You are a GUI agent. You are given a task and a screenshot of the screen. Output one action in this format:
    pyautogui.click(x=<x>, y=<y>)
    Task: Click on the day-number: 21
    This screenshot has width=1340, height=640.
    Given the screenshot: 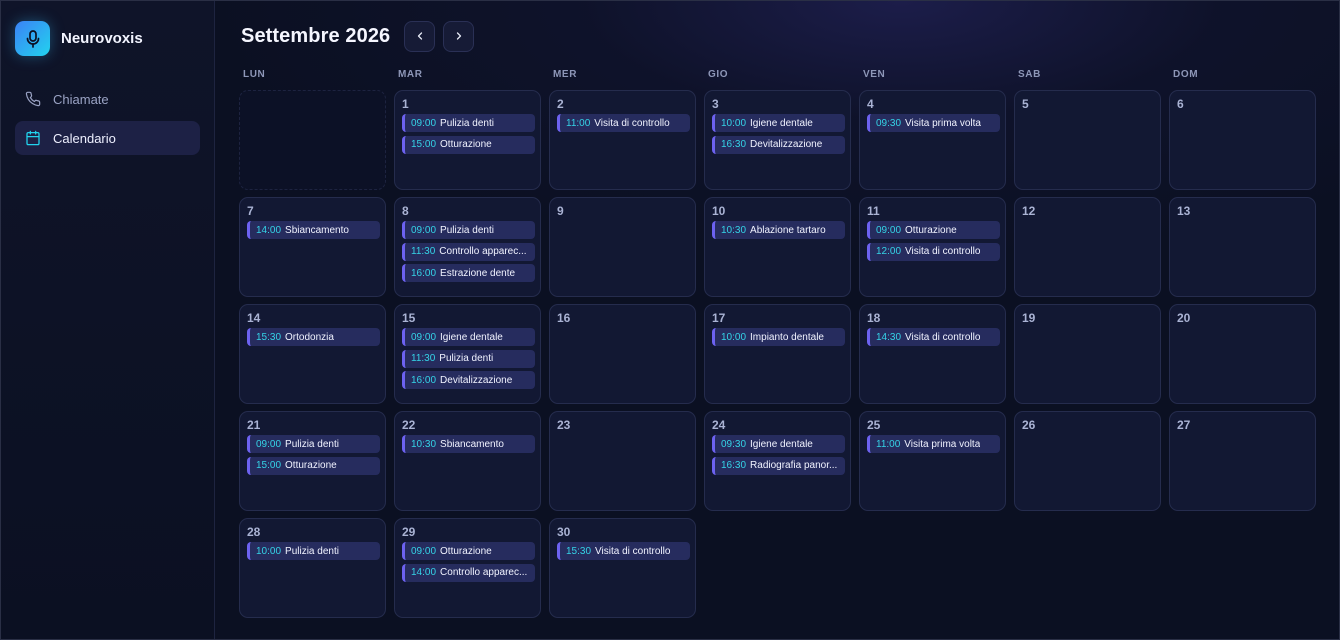 What is the action you would take?
    pyautogui.click(x=254, y=425)
    